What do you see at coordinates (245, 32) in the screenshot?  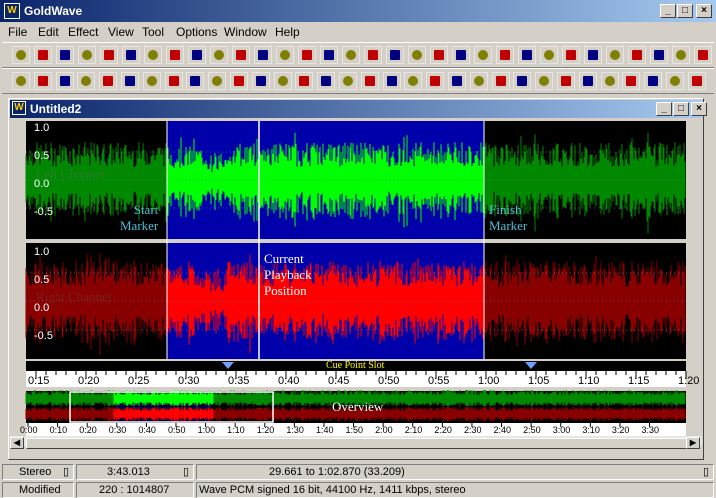 I see `menu-window: Window` at bounding box center [245, 32].